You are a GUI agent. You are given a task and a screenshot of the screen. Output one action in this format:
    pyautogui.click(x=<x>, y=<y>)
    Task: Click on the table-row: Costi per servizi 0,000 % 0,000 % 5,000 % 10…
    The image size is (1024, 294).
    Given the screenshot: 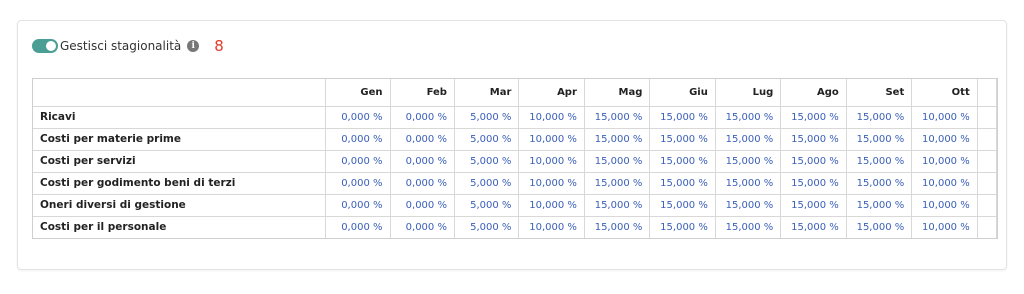 What is the action you would take?
    pyautogui.click(x=515, y=161)
    